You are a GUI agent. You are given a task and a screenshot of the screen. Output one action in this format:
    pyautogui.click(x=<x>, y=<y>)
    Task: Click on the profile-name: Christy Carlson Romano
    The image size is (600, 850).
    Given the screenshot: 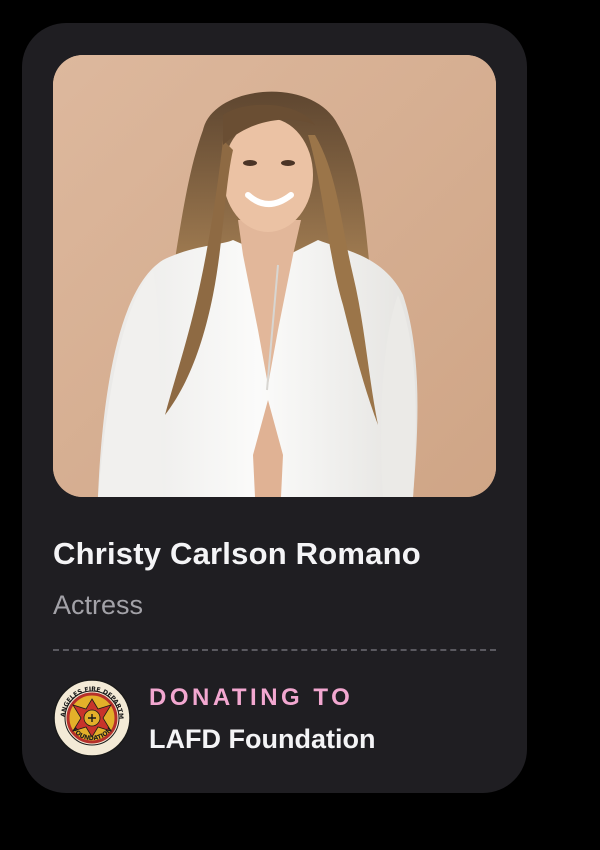 What is the action you would take?
    pyautogui.click(x=237, y=553)
    